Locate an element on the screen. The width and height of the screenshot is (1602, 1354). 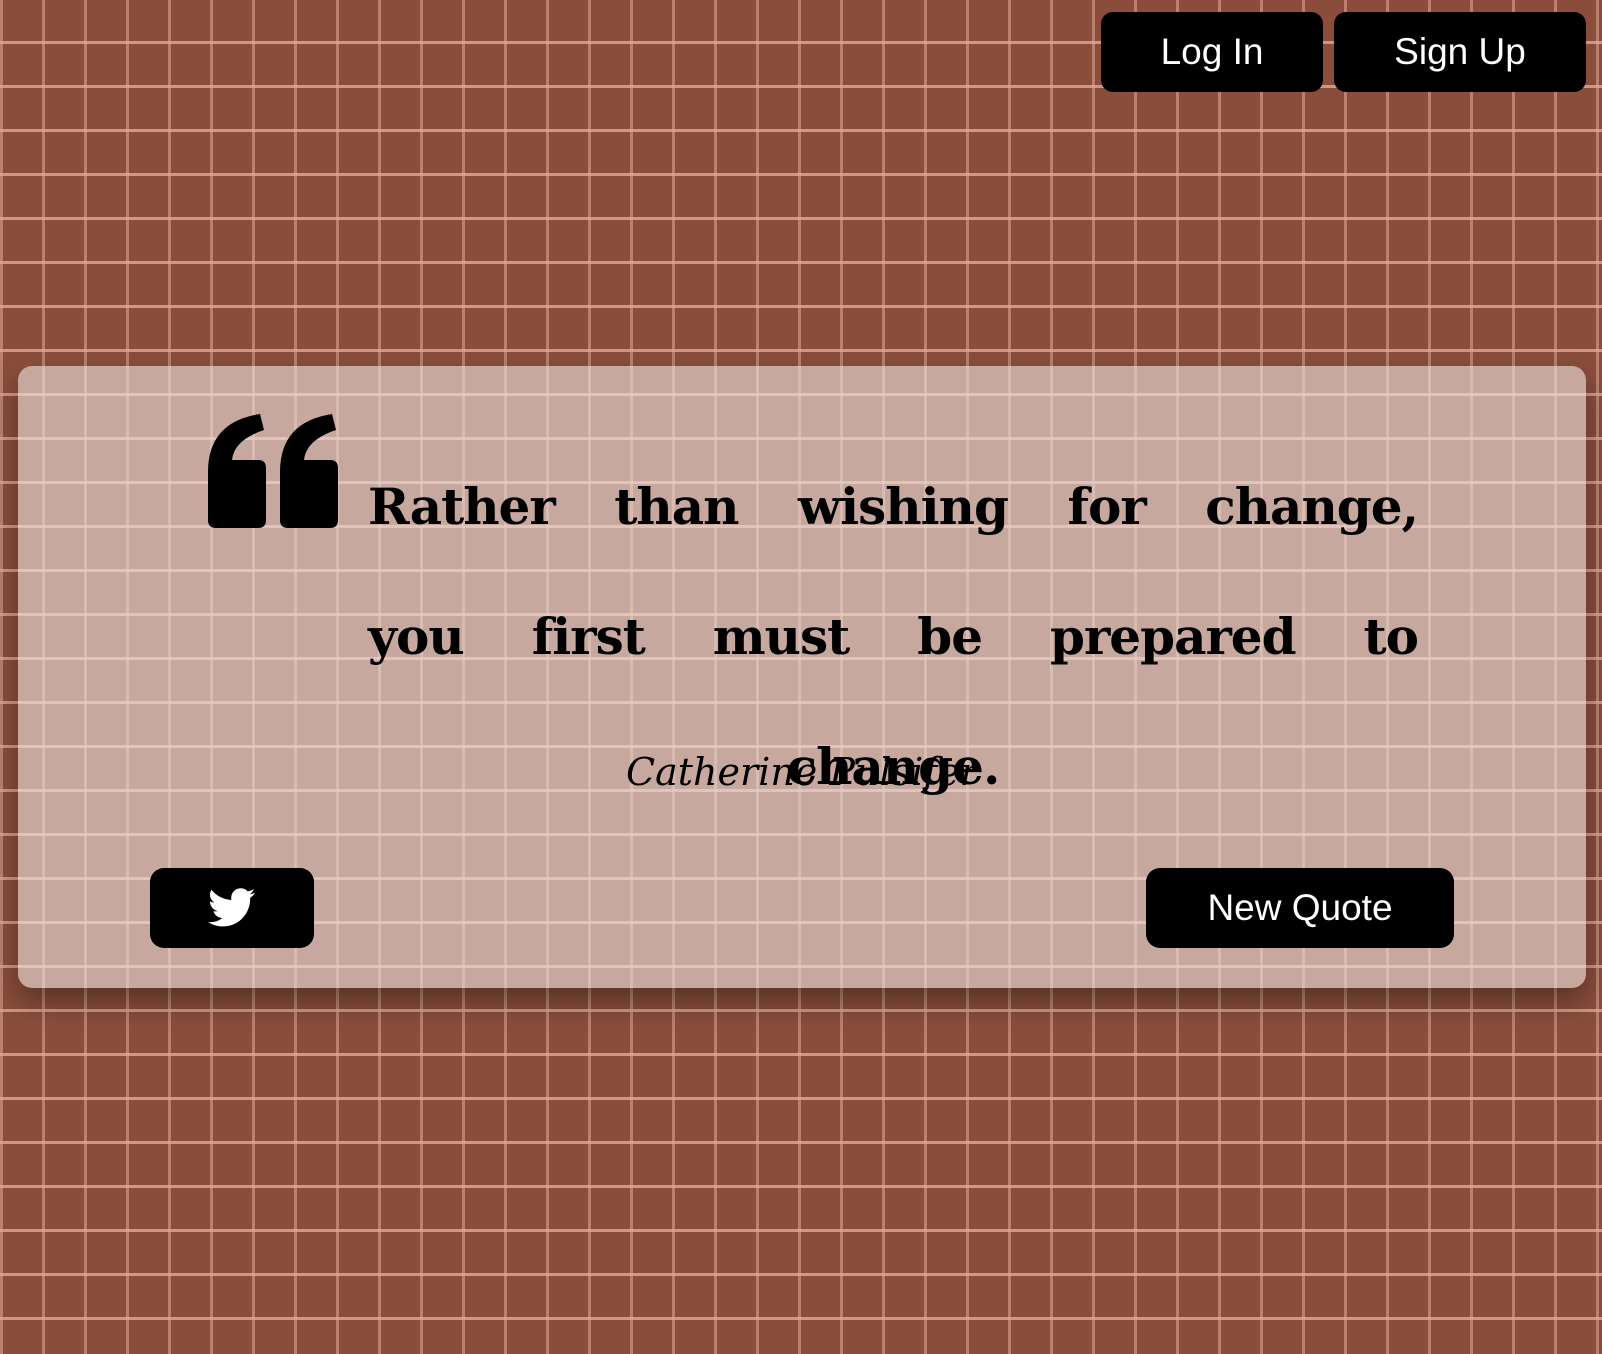
auth-nav: Log In Sign Up is located at coordinates (1343, 52).